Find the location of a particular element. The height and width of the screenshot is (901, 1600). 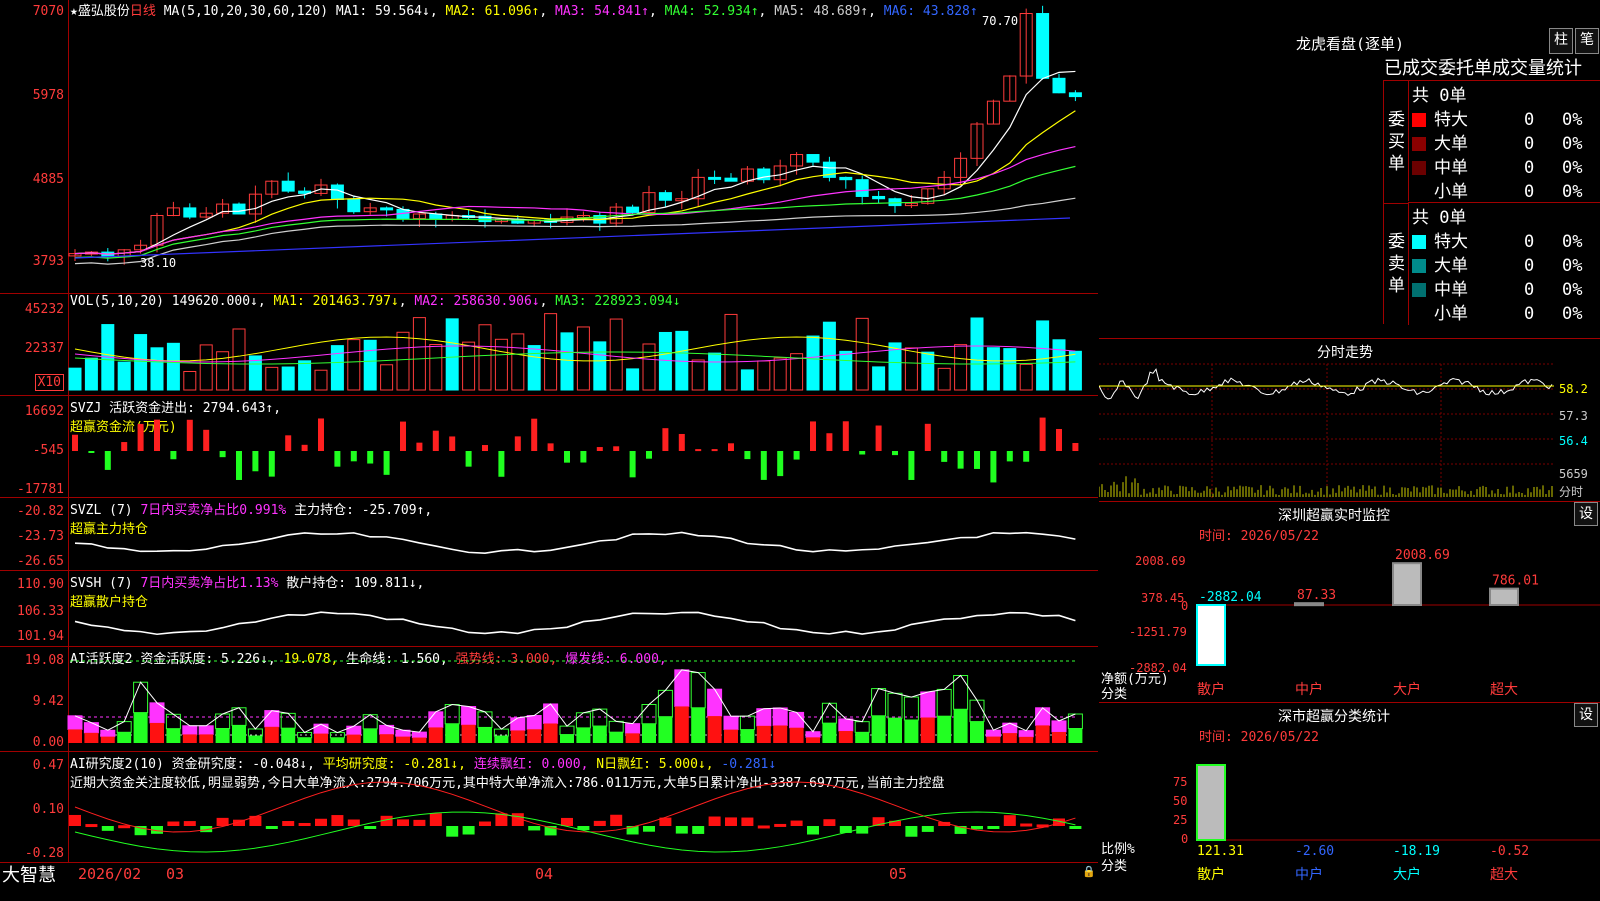

order-row-2: 中单 0 0% is located at coordinates (1497, 165).